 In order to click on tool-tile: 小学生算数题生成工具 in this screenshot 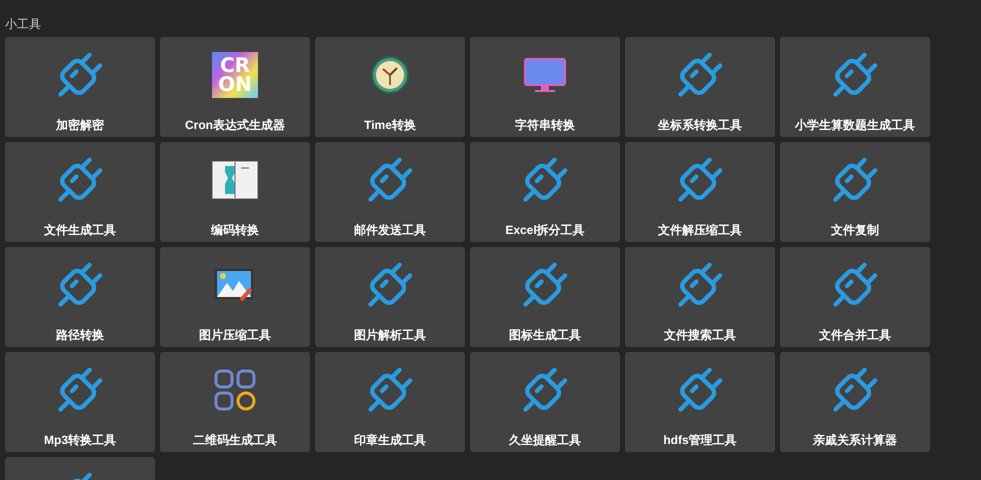, I will do `click(855, 87)`.